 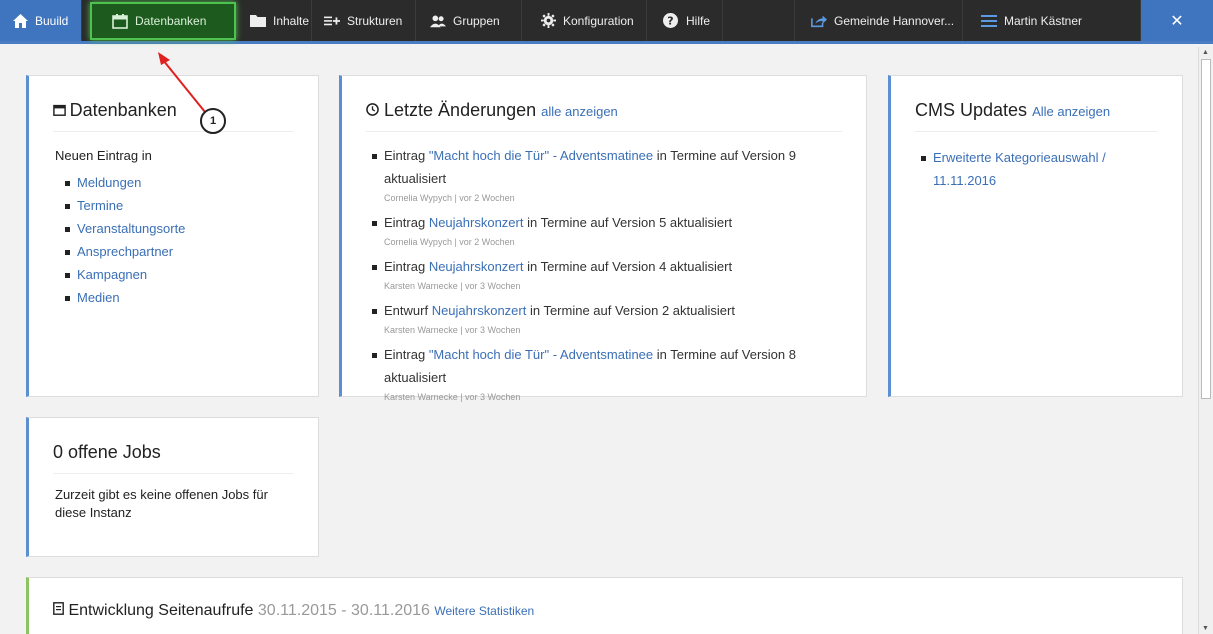 I want to click on cms-updates-title-text: CMS Updates, so click(x=971, y=110).